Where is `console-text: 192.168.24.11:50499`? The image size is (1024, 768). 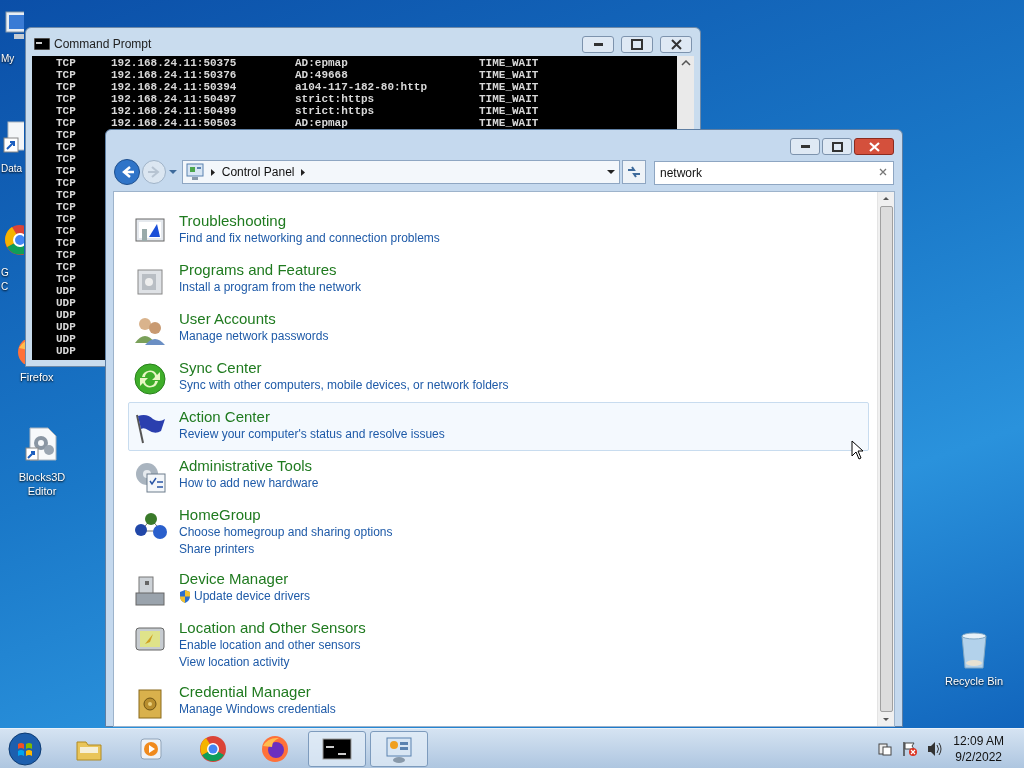
console-text: 192.168.24.11:50499 is located at coordinates (174, 111).